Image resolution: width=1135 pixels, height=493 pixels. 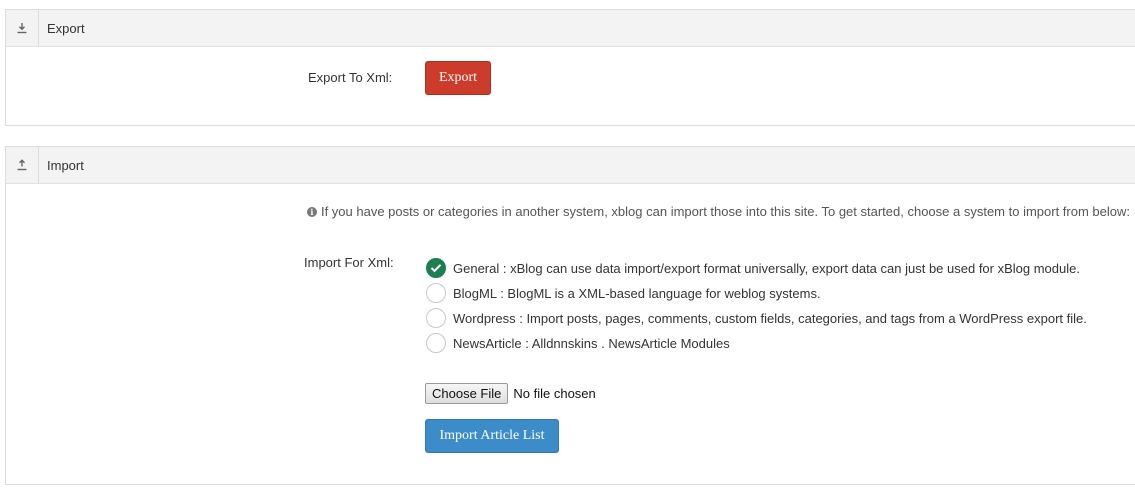 What do you see at coordinates (22, 165) in the screenshot?
I see `upload-icon` at bounding box center [22, 165].